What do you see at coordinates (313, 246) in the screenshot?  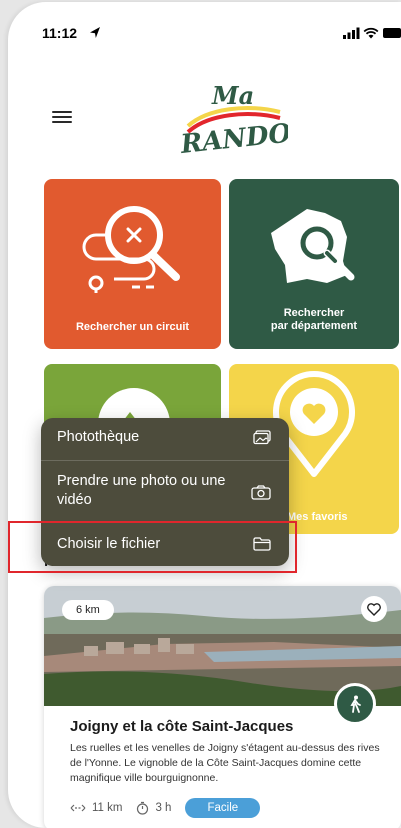 I see `france-map-search-icon` at bounding box center [313, 246].